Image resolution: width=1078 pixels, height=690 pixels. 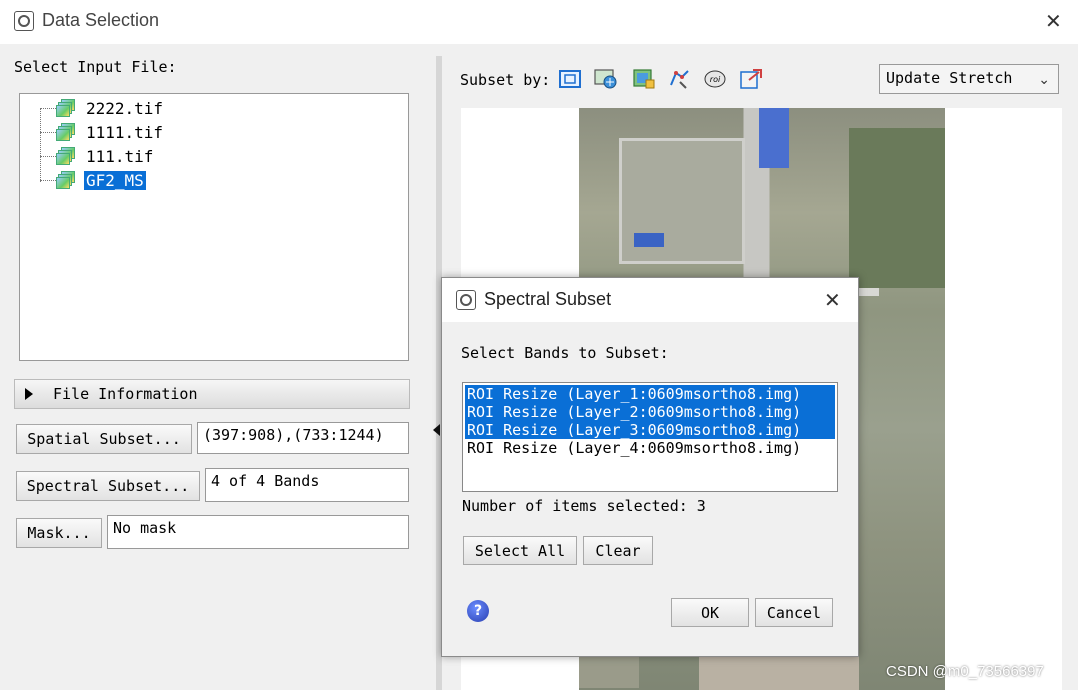 I want to click on vector-subset-icon, so click(x=680, y=79).